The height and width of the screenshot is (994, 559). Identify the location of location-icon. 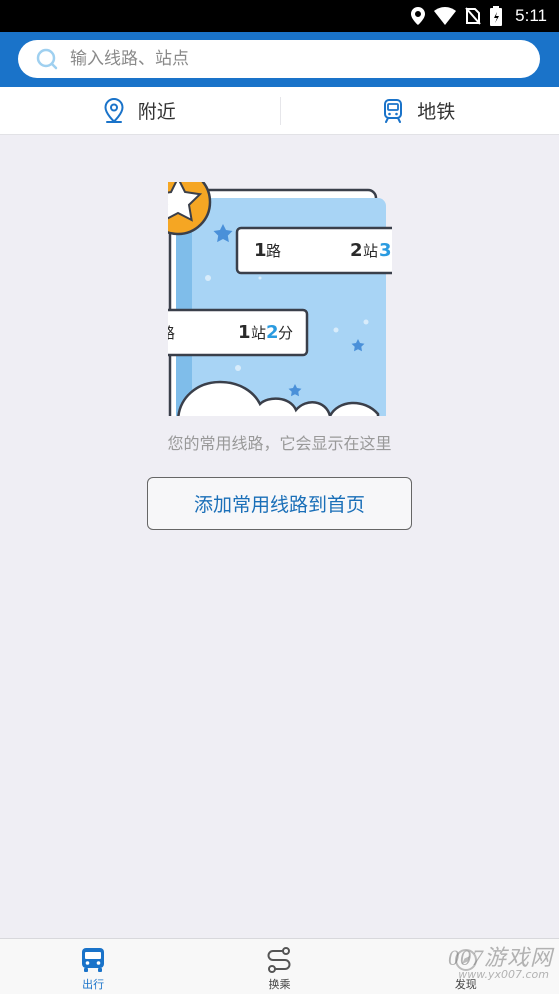
(418, 16).